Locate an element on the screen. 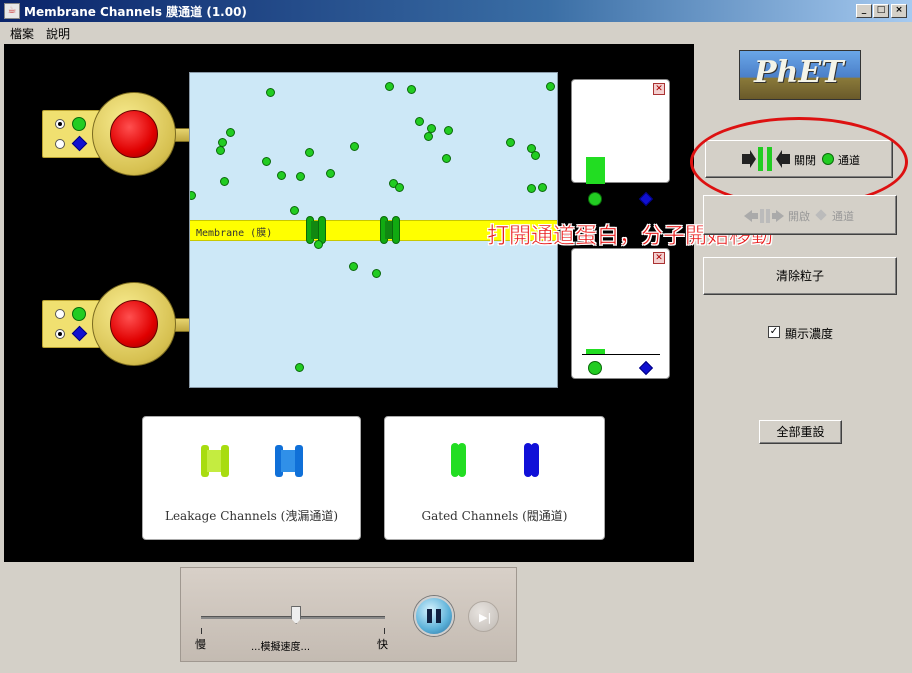  open-channels-button: 開啟 通道 is located at coordinates (800, 215).